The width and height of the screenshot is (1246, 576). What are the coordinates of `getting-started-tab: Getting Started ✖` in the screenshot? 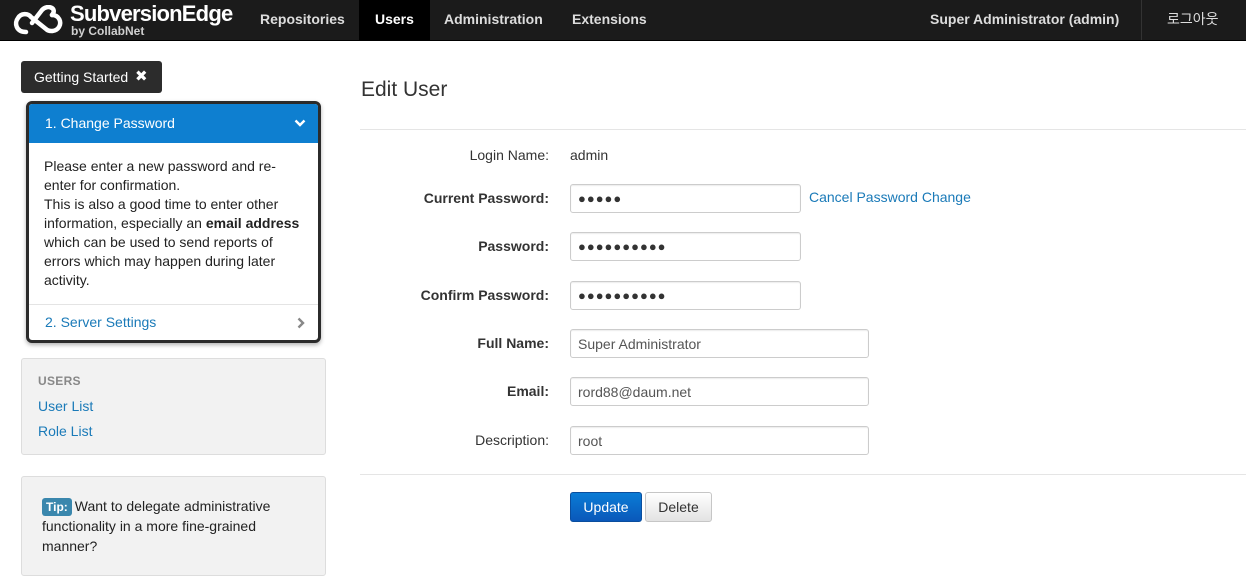 It's located at (91, 77).